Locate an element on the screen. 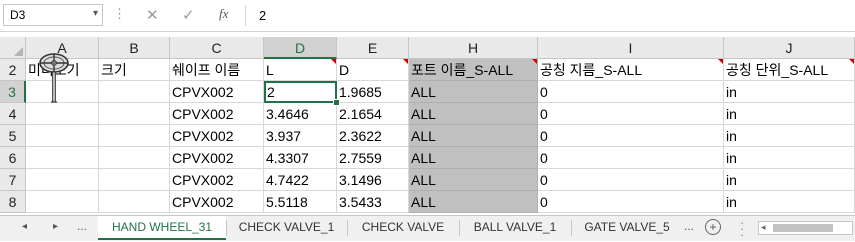  cell-d3: 2 is located at coordinates (300, 92).